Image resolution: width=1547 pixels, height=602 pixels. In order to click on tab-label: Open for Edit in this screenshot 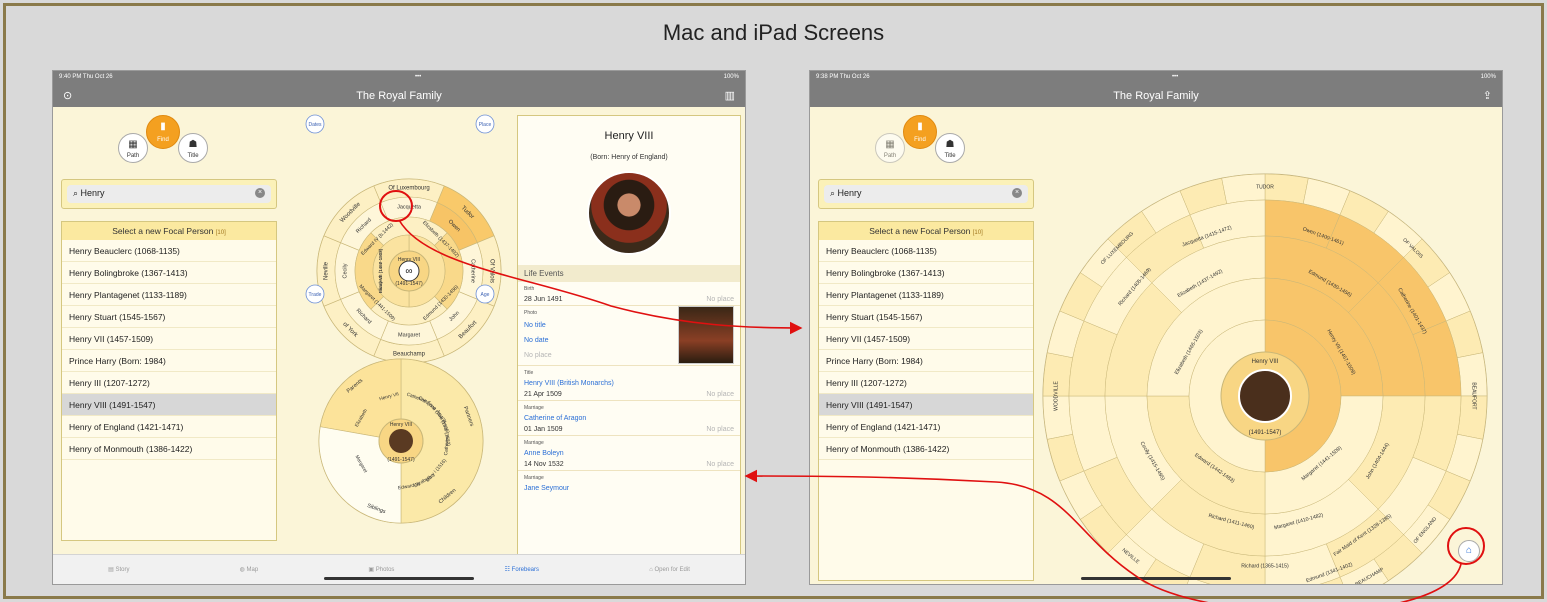, I will do `click(672, 569)`.